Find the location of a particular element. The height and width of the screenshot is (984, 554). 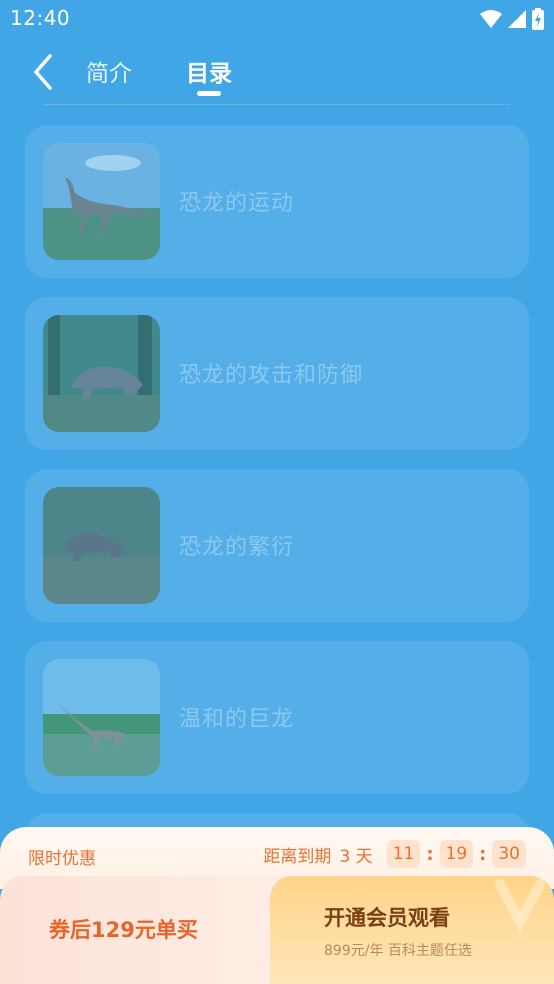

back-button is located at coordinates (48, 72).